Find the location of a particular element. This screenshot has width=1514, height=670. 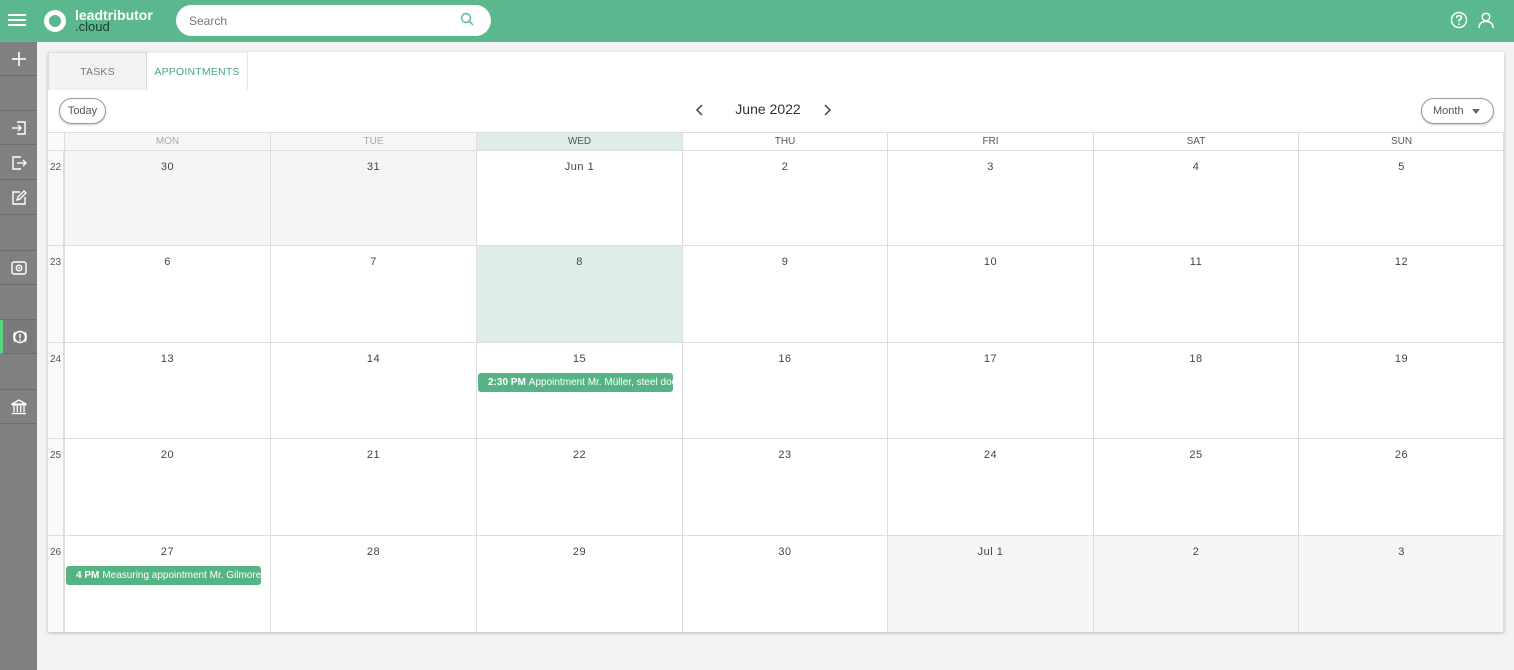

day-cell: 11 is located at coordinates (1195, 294).